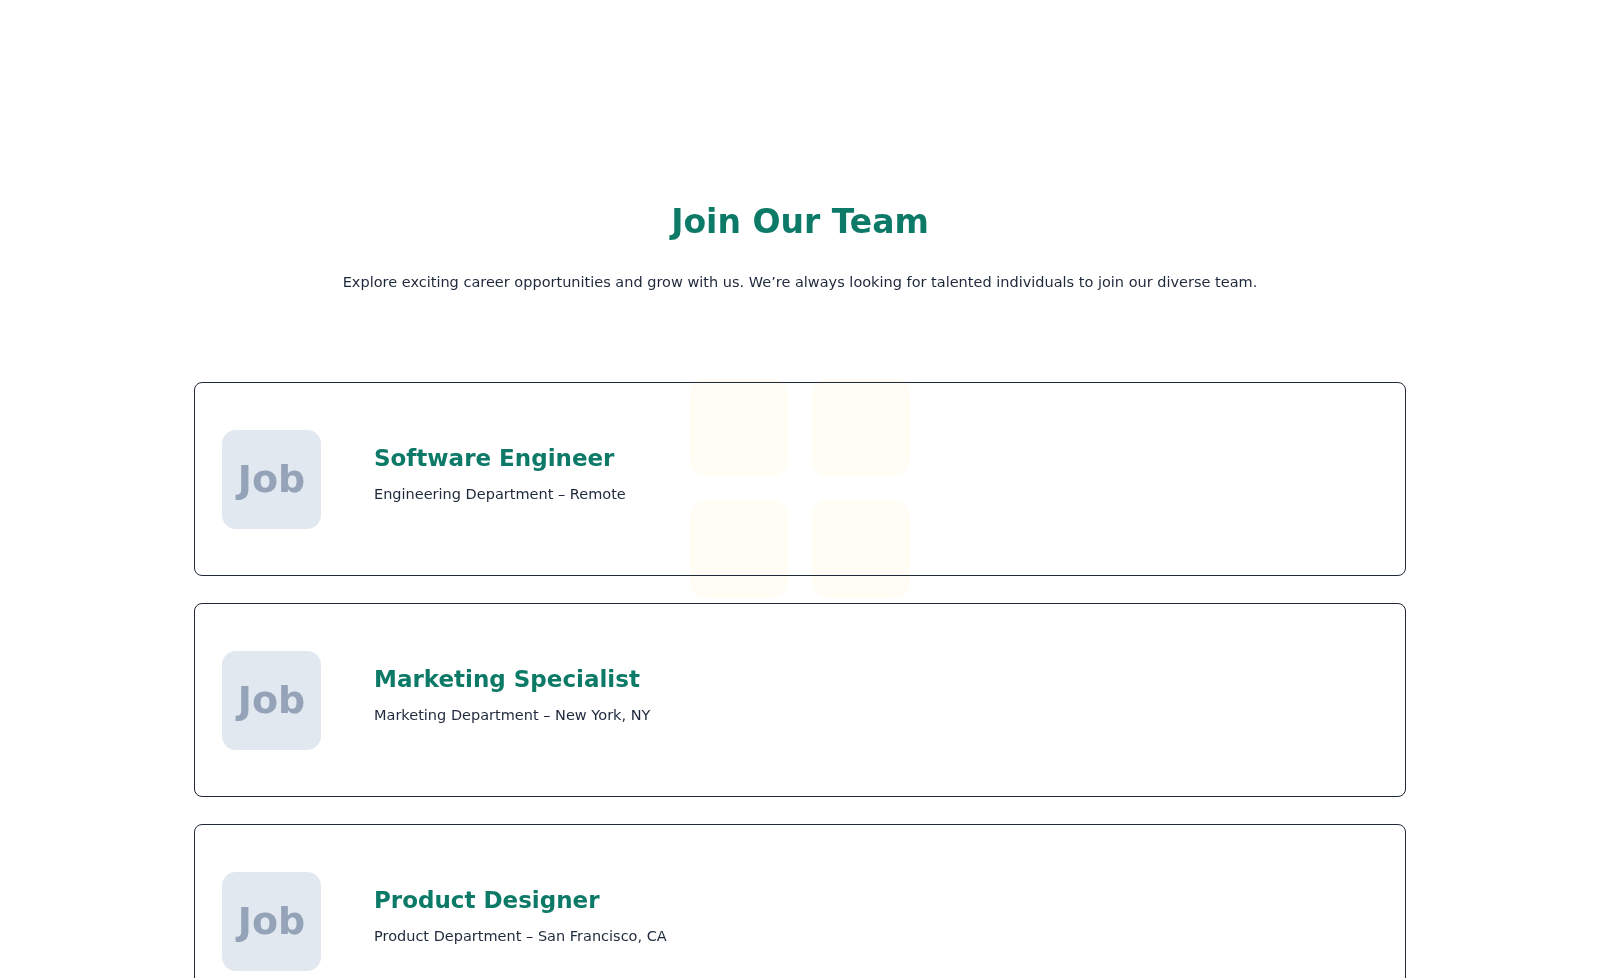 Image resolution: width=1600 pixels, height=978 pixels. What do you see at coordinates (487, 899) in the screenshot?
I see `job-title: Product Designer` at bounding box center [487, 899].